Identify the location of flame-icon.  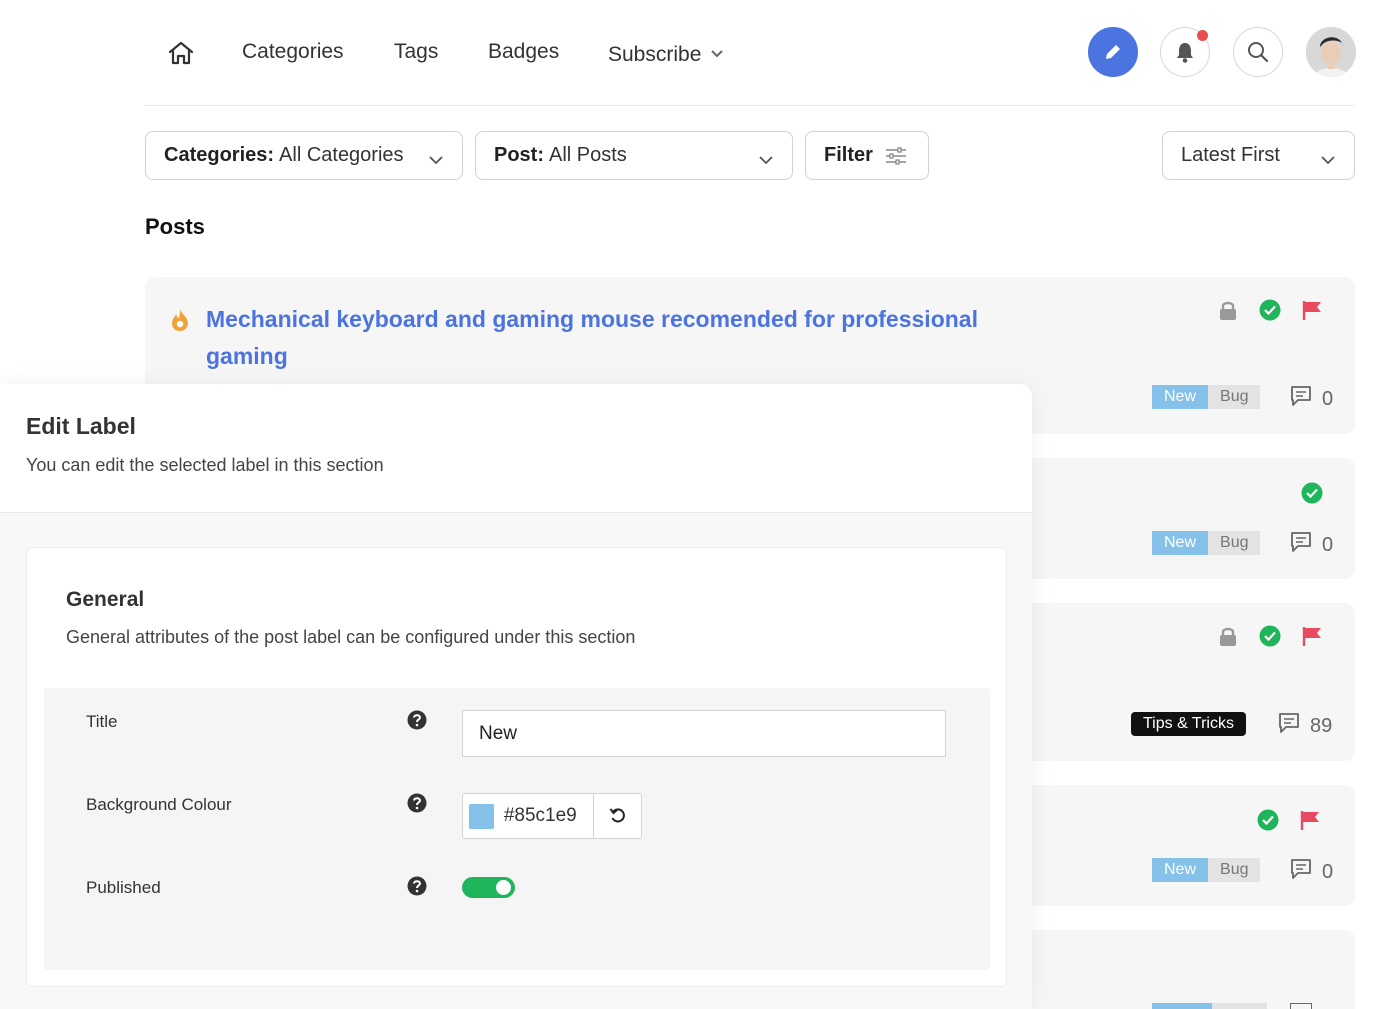
(180, 322).